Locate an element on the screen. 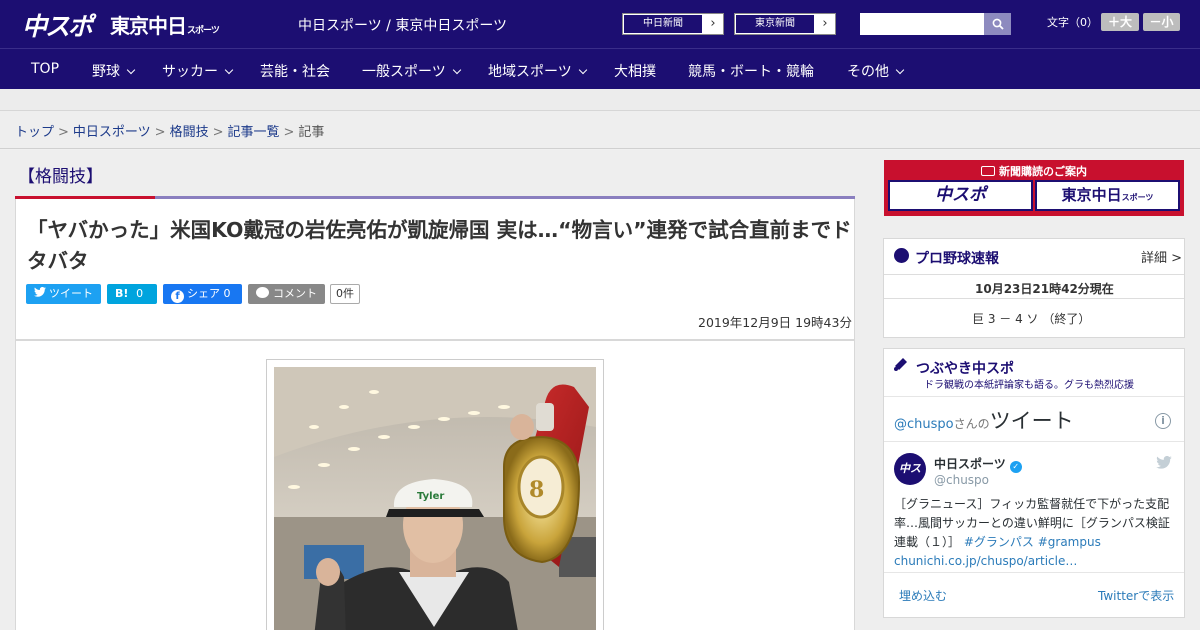  tweets-by-user: @chuspo is located at coordinates (924, 424).